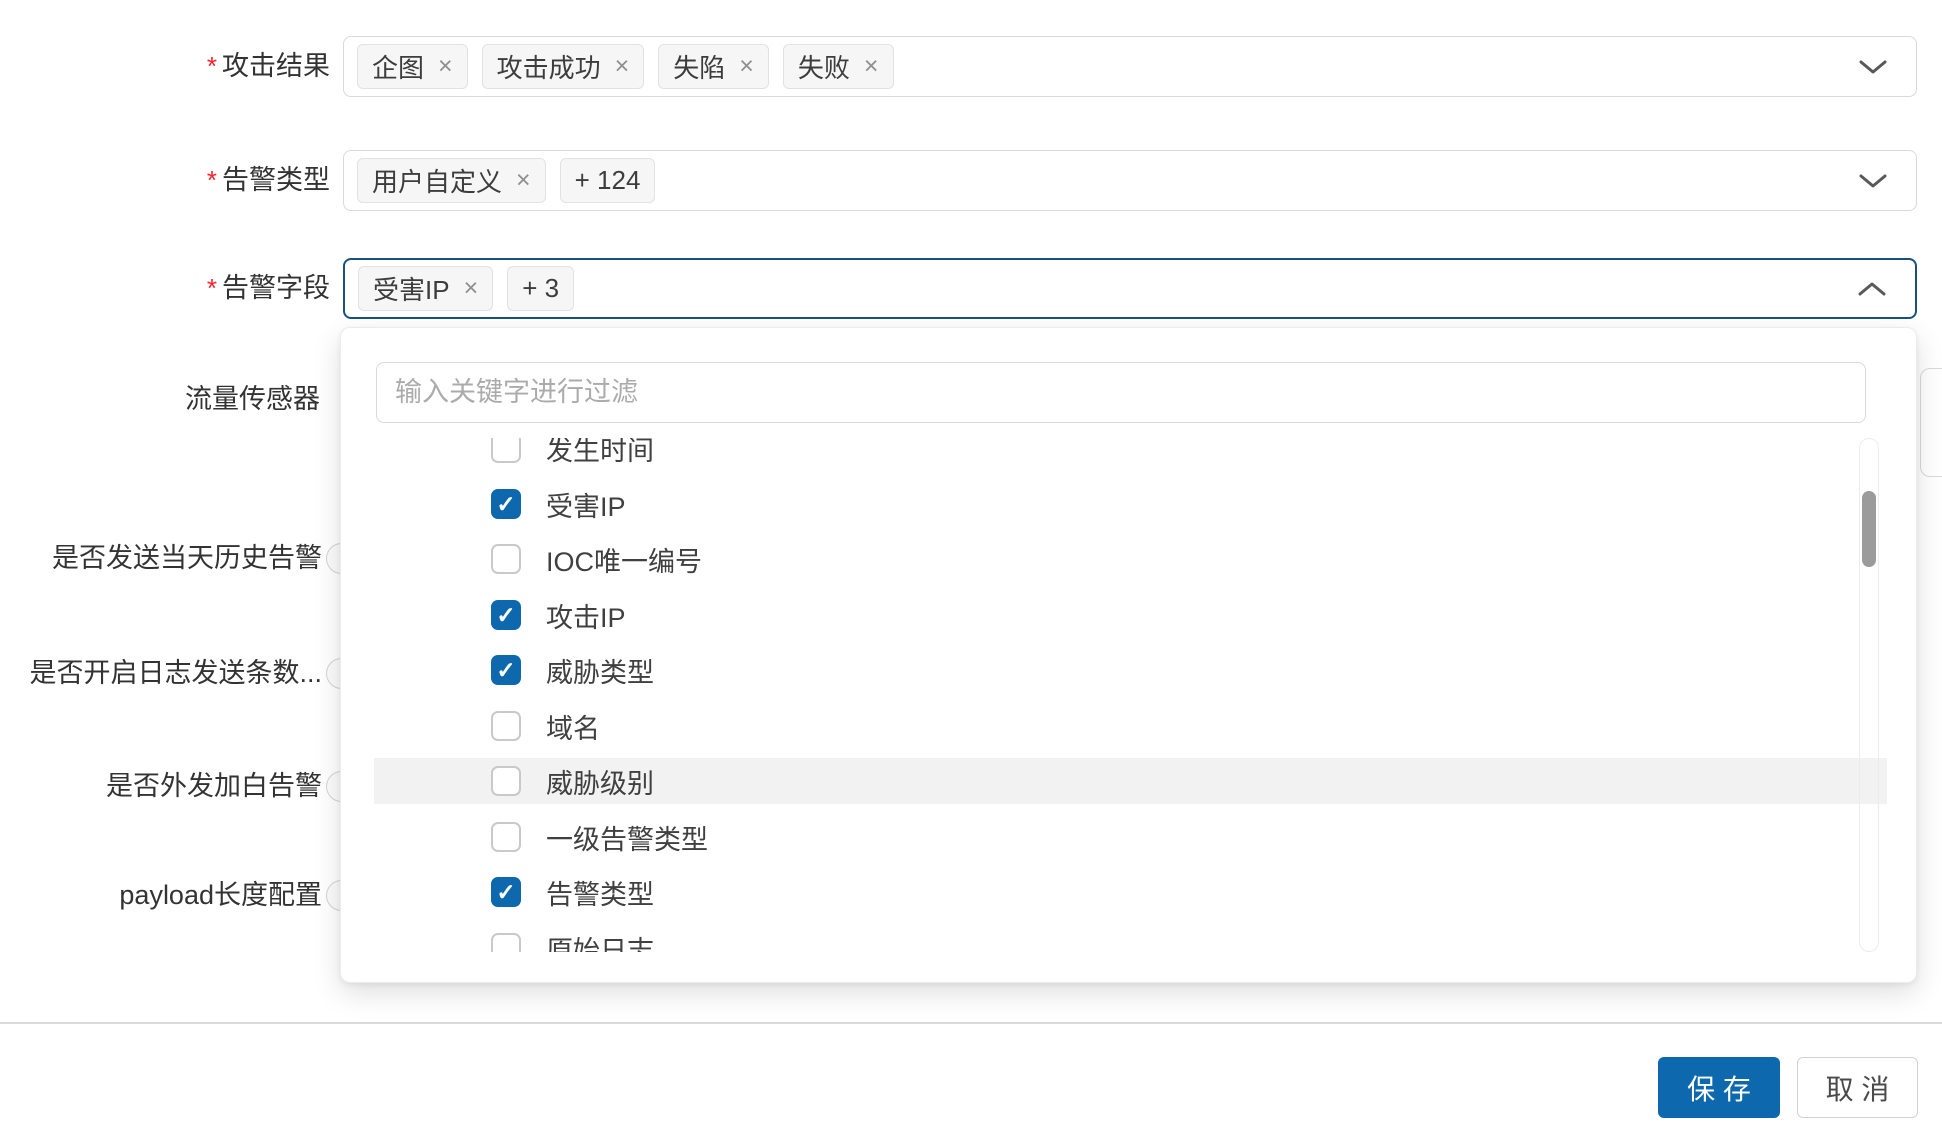 This screenshot has width=1942, height=1138. Describe the element at coordinates (971, 1023) in the screenshot. I see `footer-divider` at that location.